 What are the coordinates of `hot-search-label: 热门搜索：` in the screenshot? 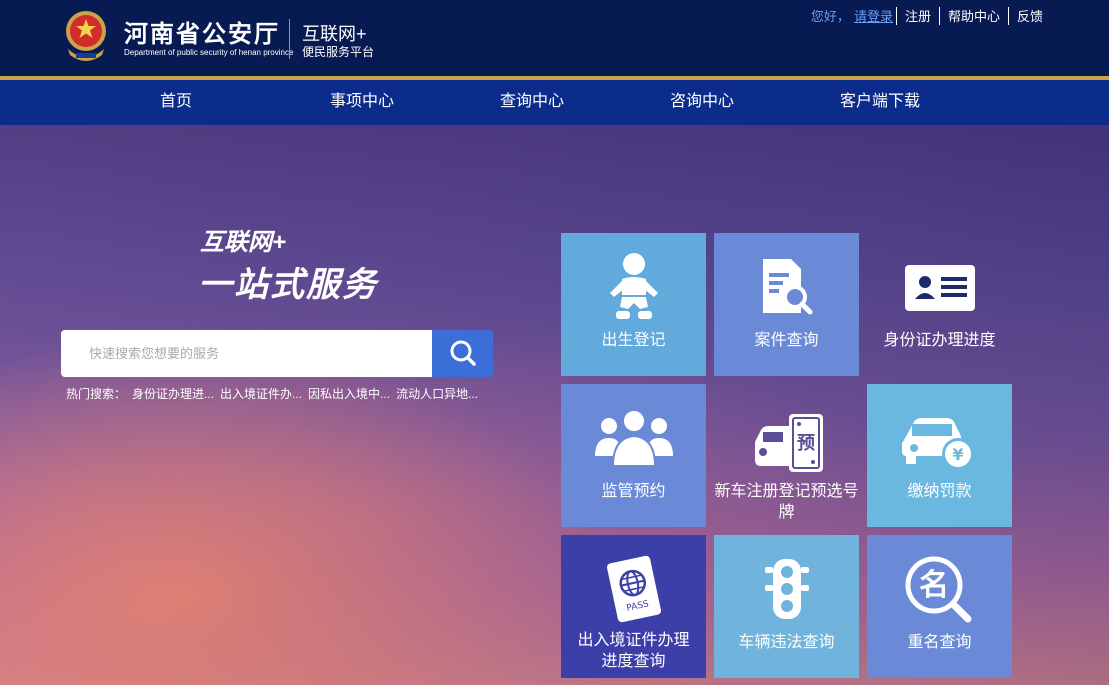 It's located at (96, 394).